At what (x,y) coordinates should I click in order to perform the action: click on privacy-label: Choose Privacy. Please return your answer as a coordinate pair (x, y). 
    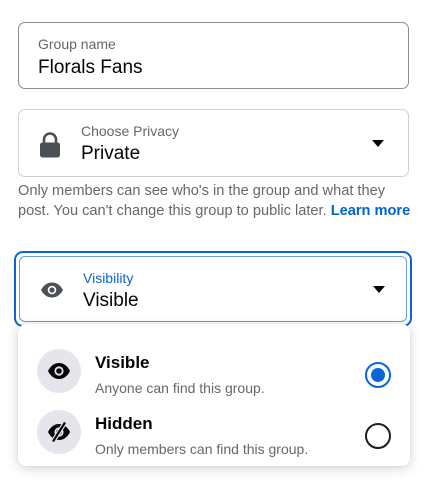
    Looking at the image, I should click on (130, 131).